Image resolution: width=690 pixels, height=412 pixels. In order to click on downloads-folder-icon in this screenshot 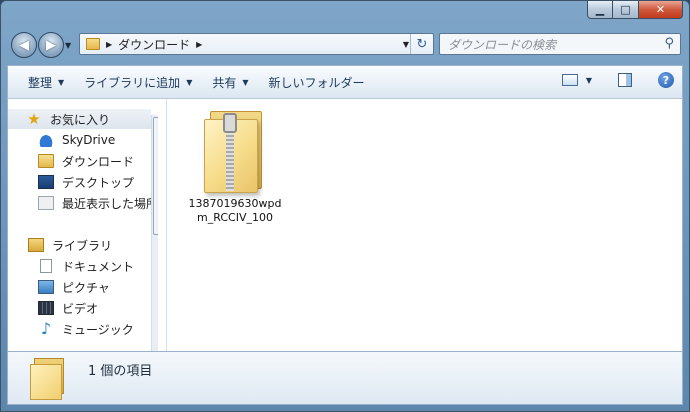, I will do `click(46, 161)`.